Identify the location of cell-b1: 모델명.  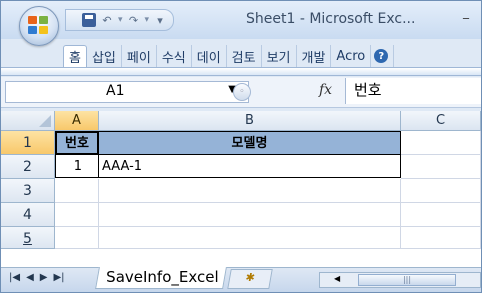
(249, 143).